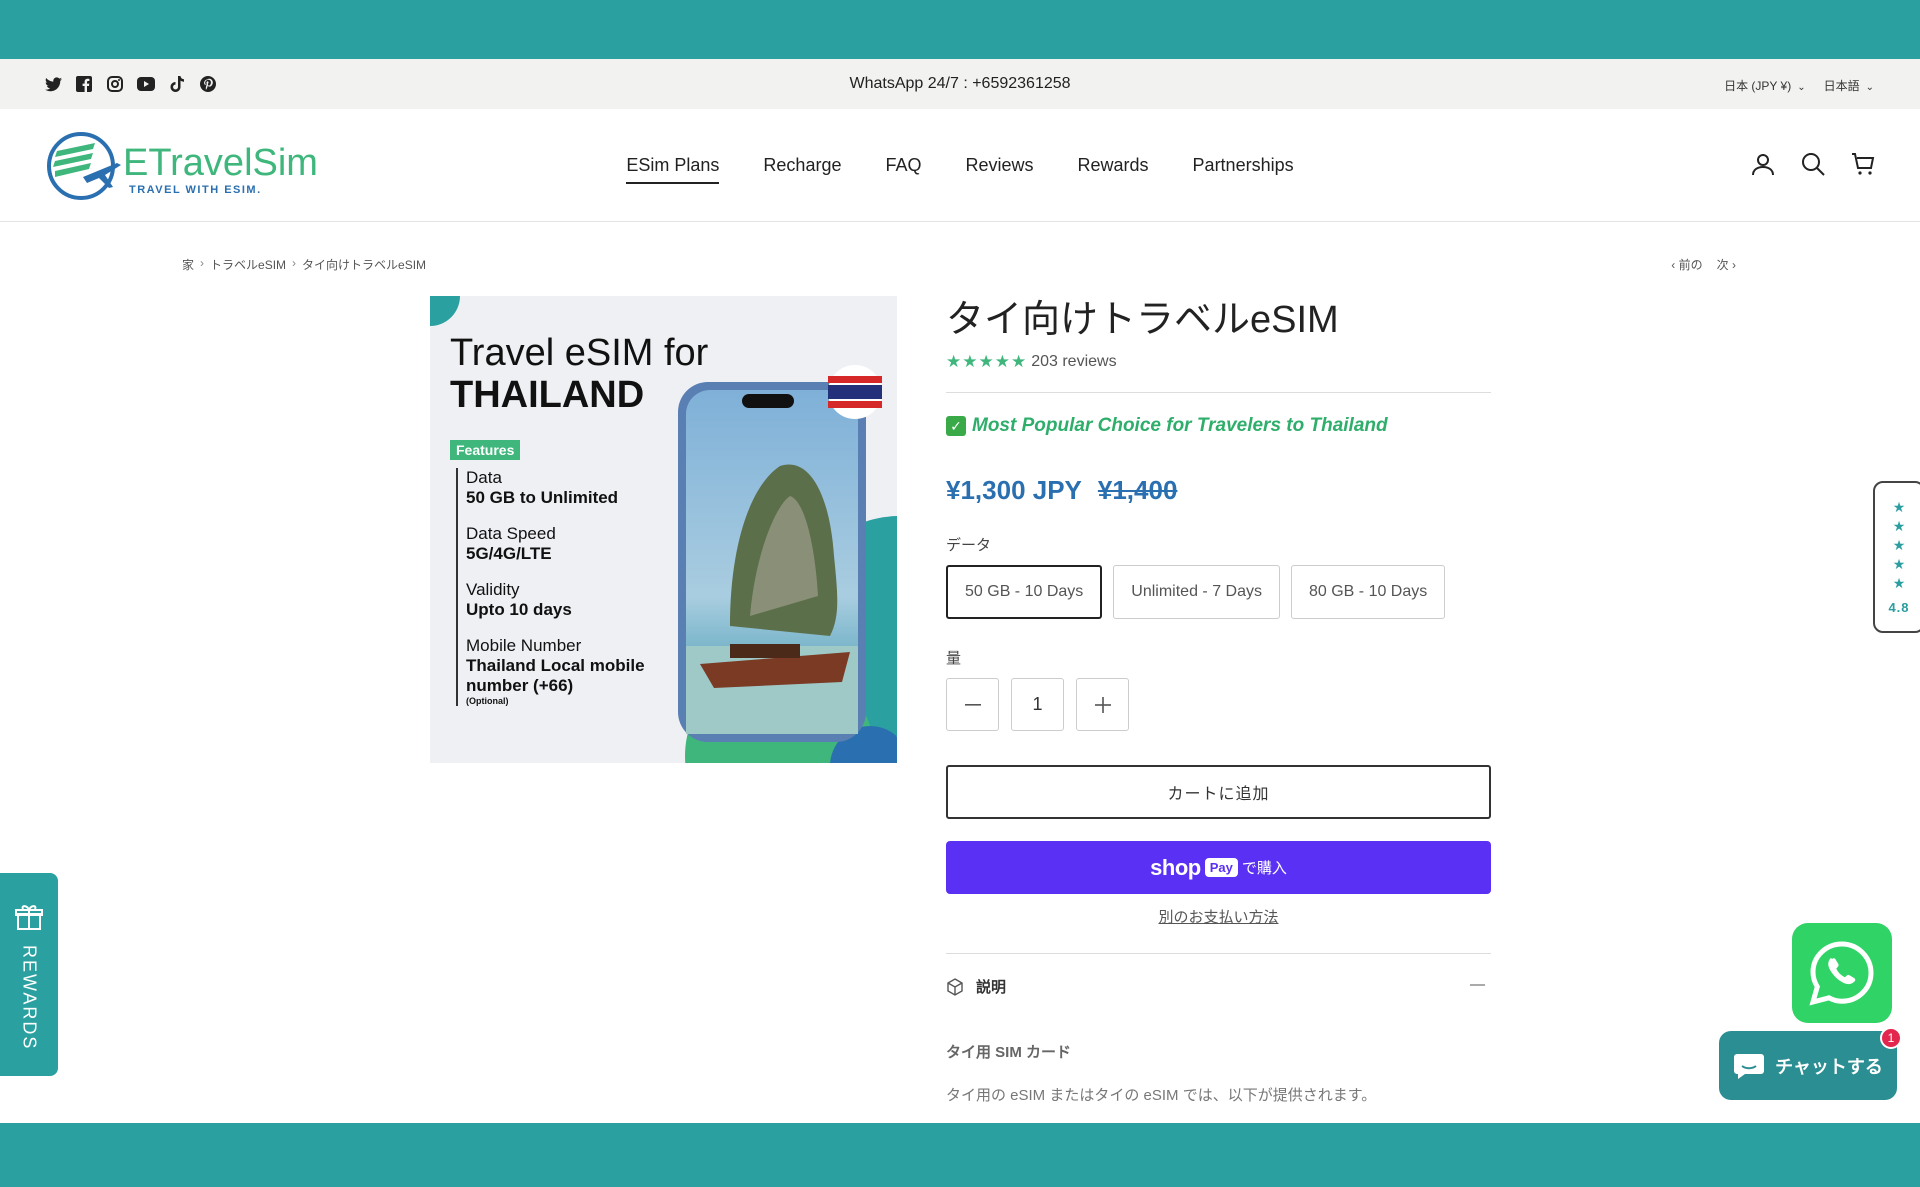 The width and height of the screenshot is (1920, 1187). Describe the element at coordinates (1722, 265) in the screenshot. I see `next-label: 次` at that location.